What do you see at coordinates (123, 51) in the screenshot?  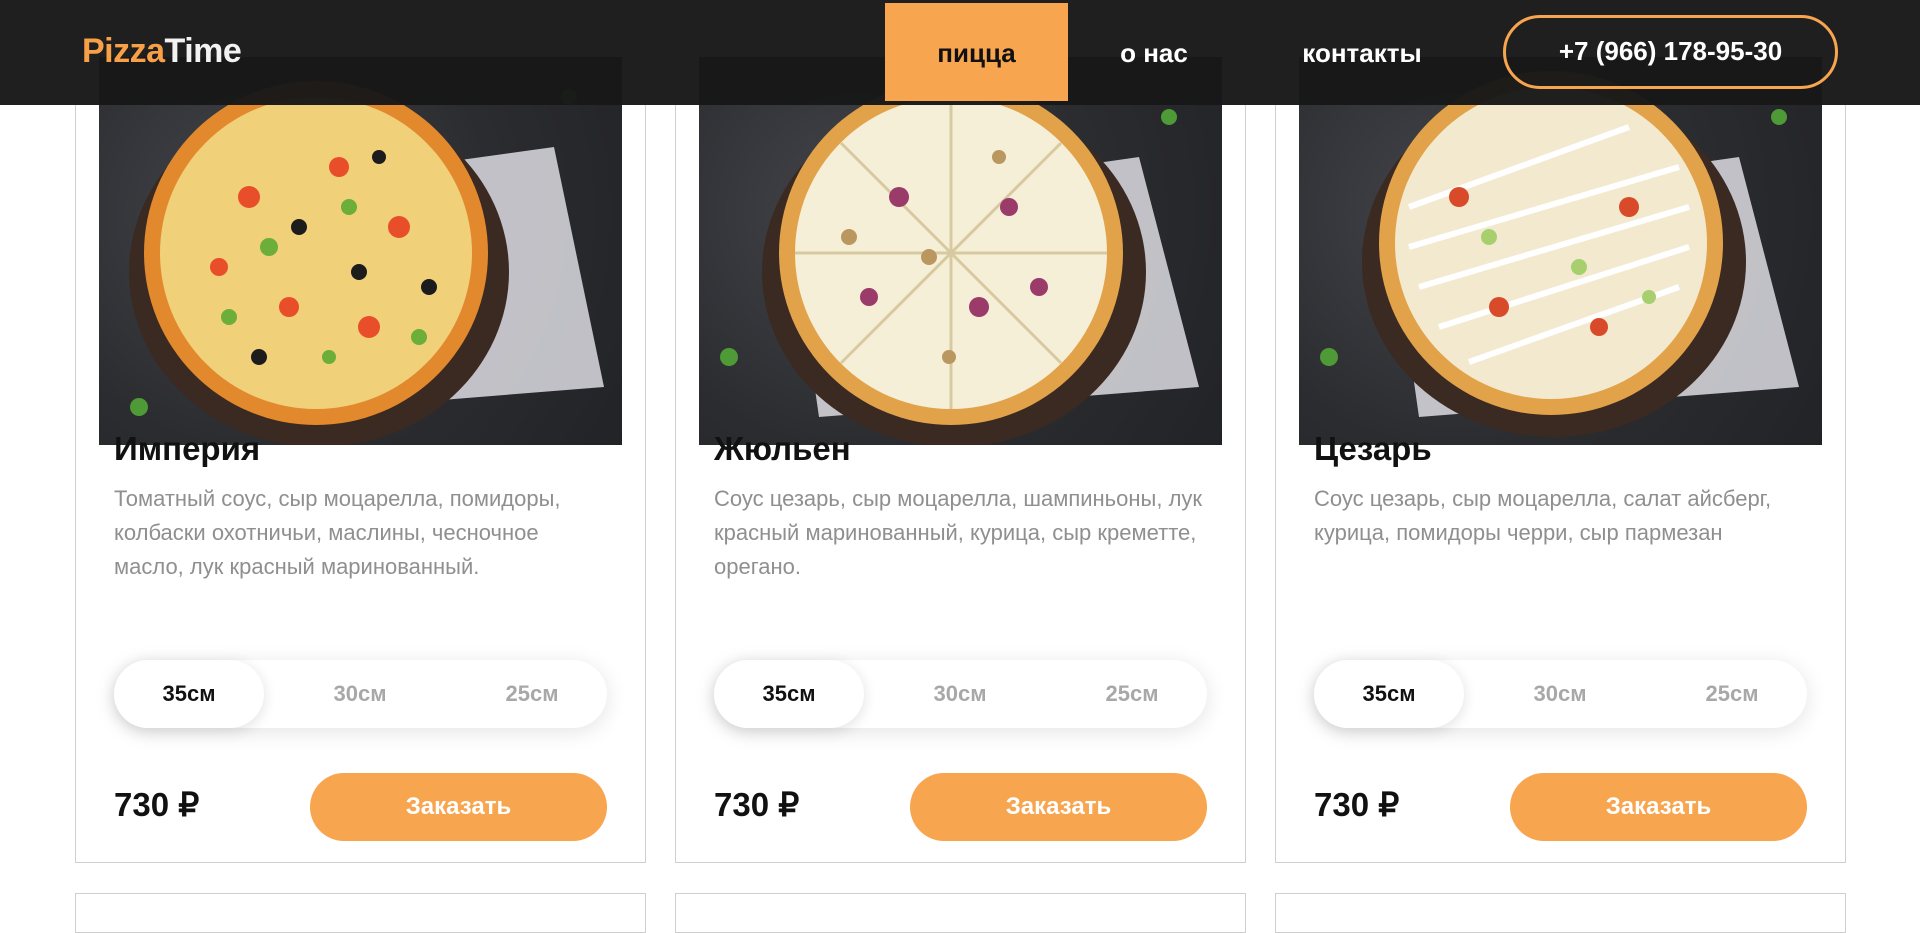 I see `logo-part-pizza: Pizza` at bounding box center [123, 51].